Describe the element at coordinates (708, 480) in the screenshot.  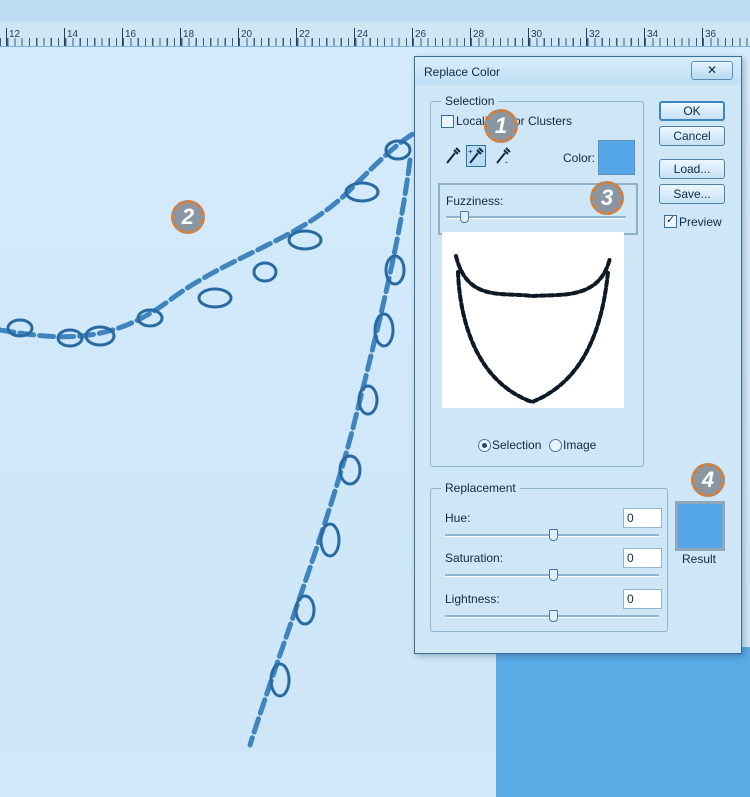
I see `step-marker-4: 4` at that location.